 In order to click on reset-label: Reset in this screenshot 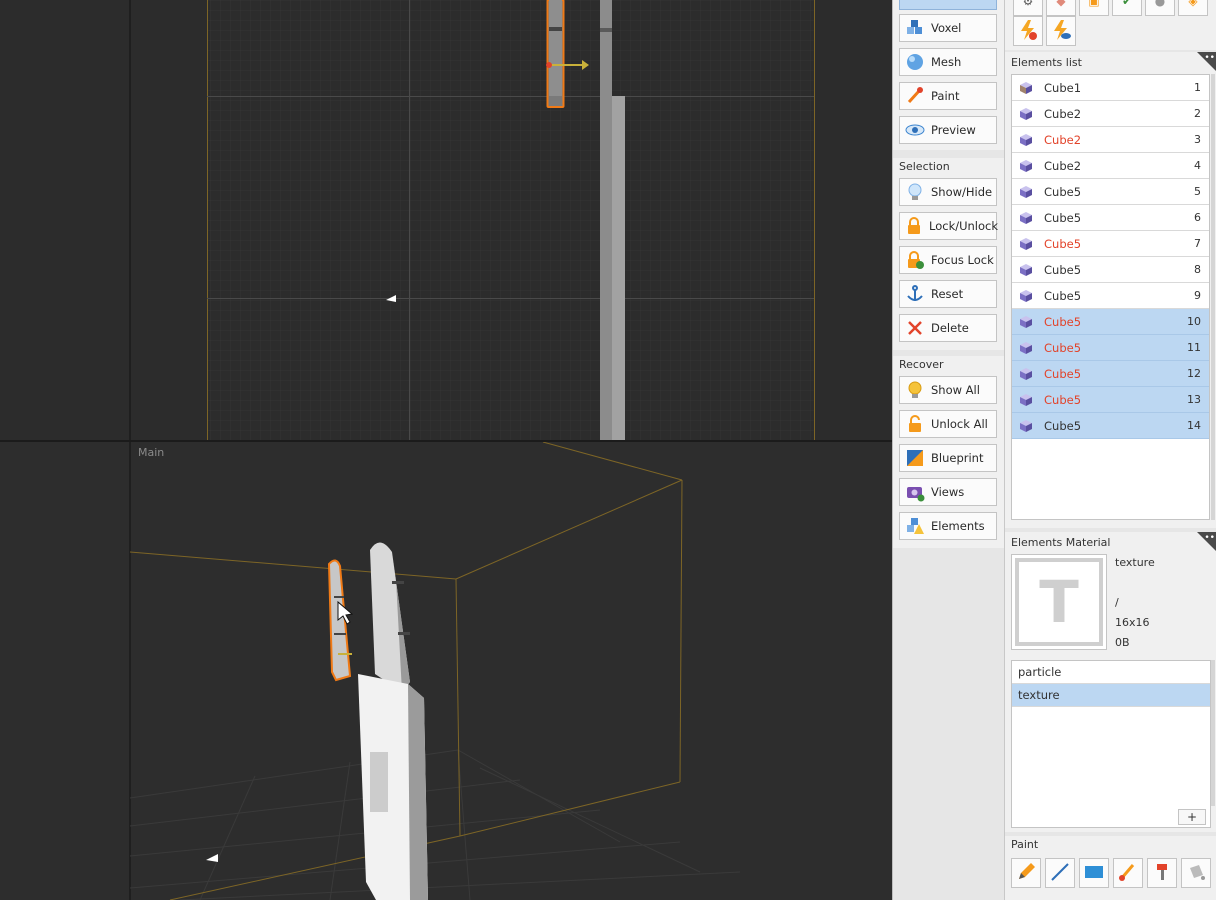, I will do `click(947, 294)`.